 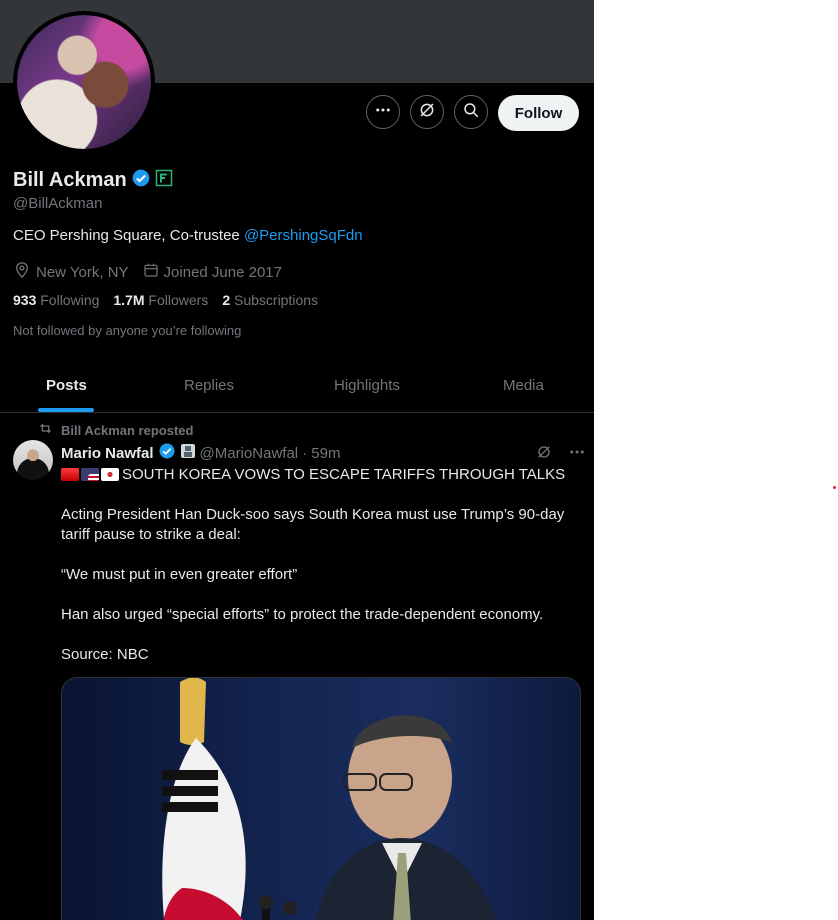 I want to click on followers-link: 1.7M Followers, so click(x=160, y=300).